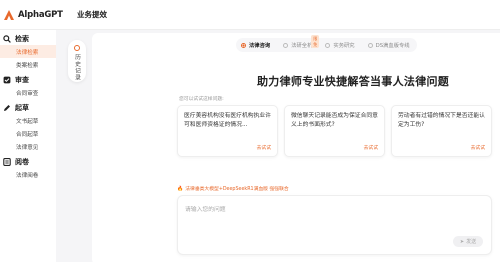  I want to click on sidebar-section-label: 检索, so click(22, 38).